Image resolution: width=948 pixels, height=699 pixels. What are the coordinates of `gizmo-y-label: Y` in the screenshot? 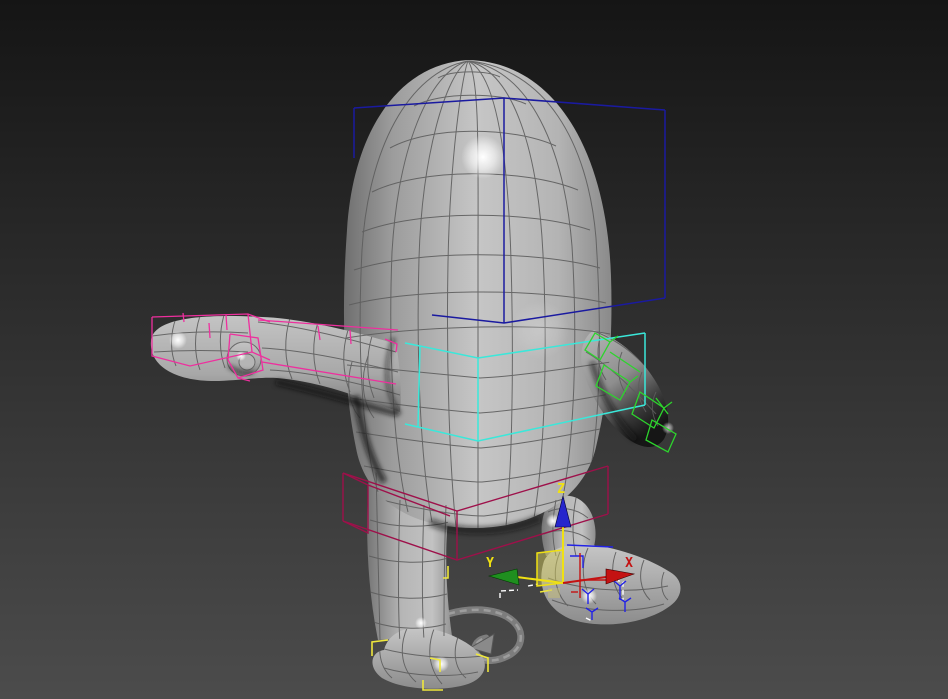 It's located at (490, 563).